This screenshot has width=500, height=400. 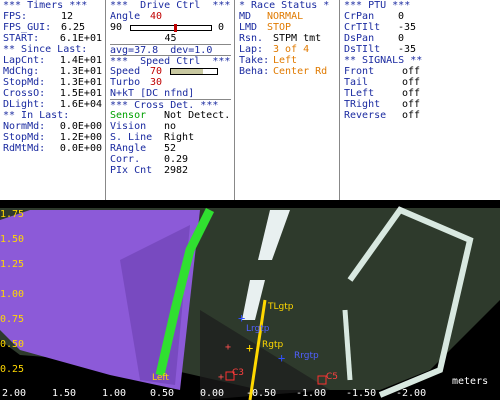 What do you see at coordinates (80, 71) in the screenshot?
I see `mdchg-value: 1.3E+01` at bounding box center [80, 71].